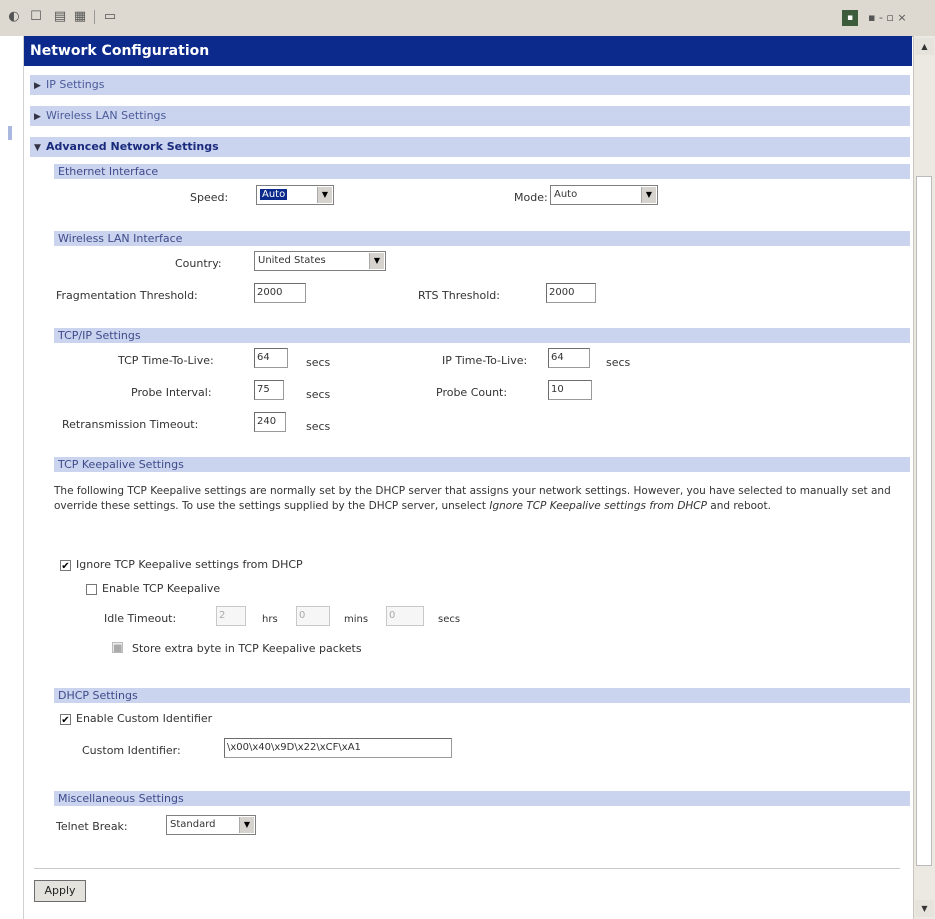  I want to click on seconds-unit: secs, so click(449, 619).